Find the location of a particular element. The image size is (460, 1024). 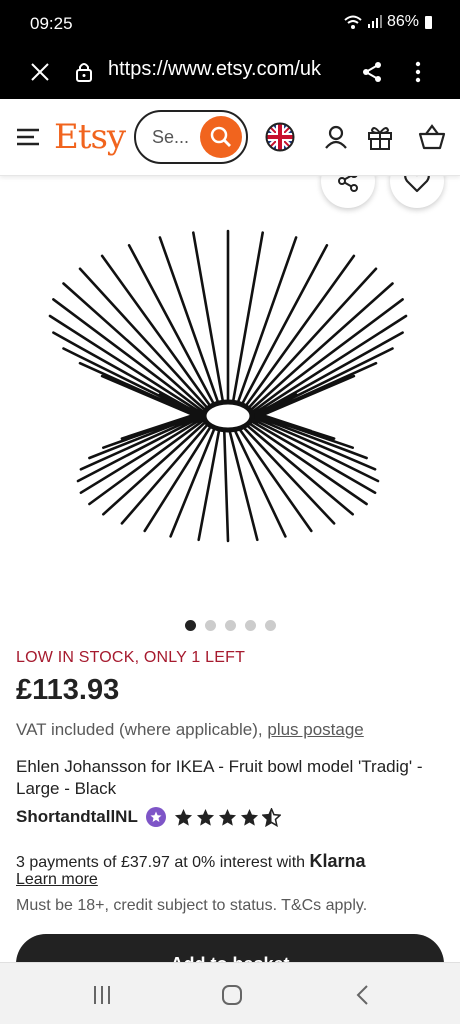

system-nav-bar is located at coordinates (230, 993).